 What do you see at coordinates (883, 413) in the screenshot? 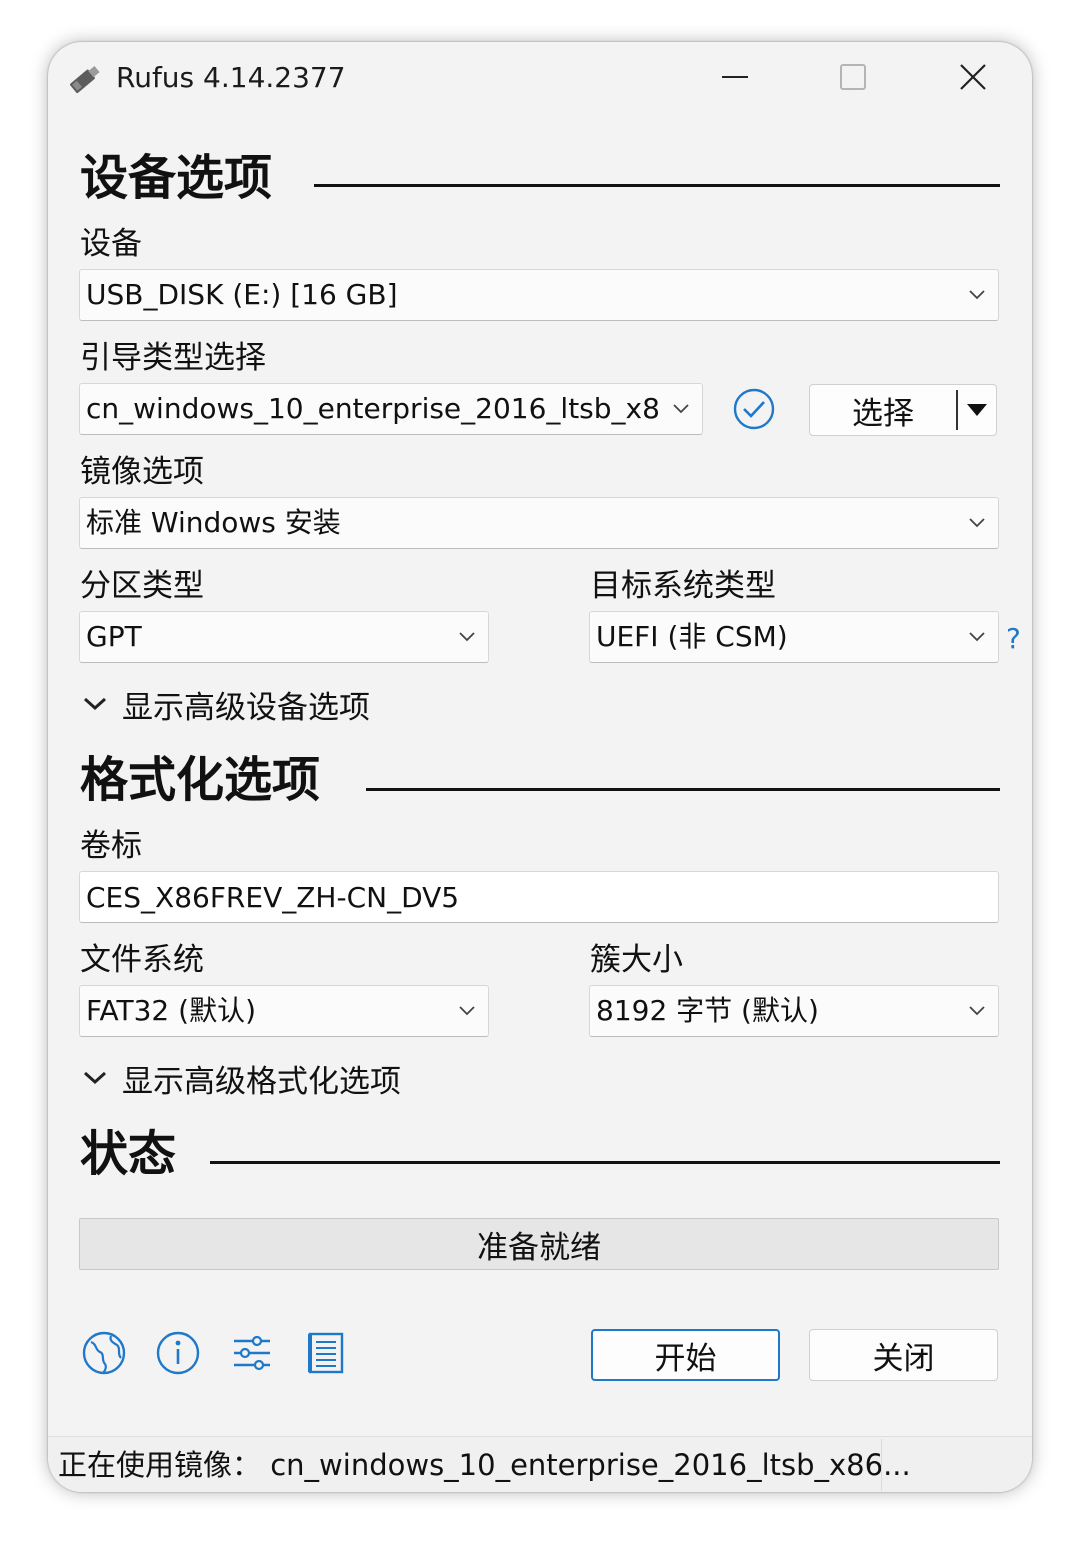
I see `select-button-label: 选择` at bounding box center [883, 413].